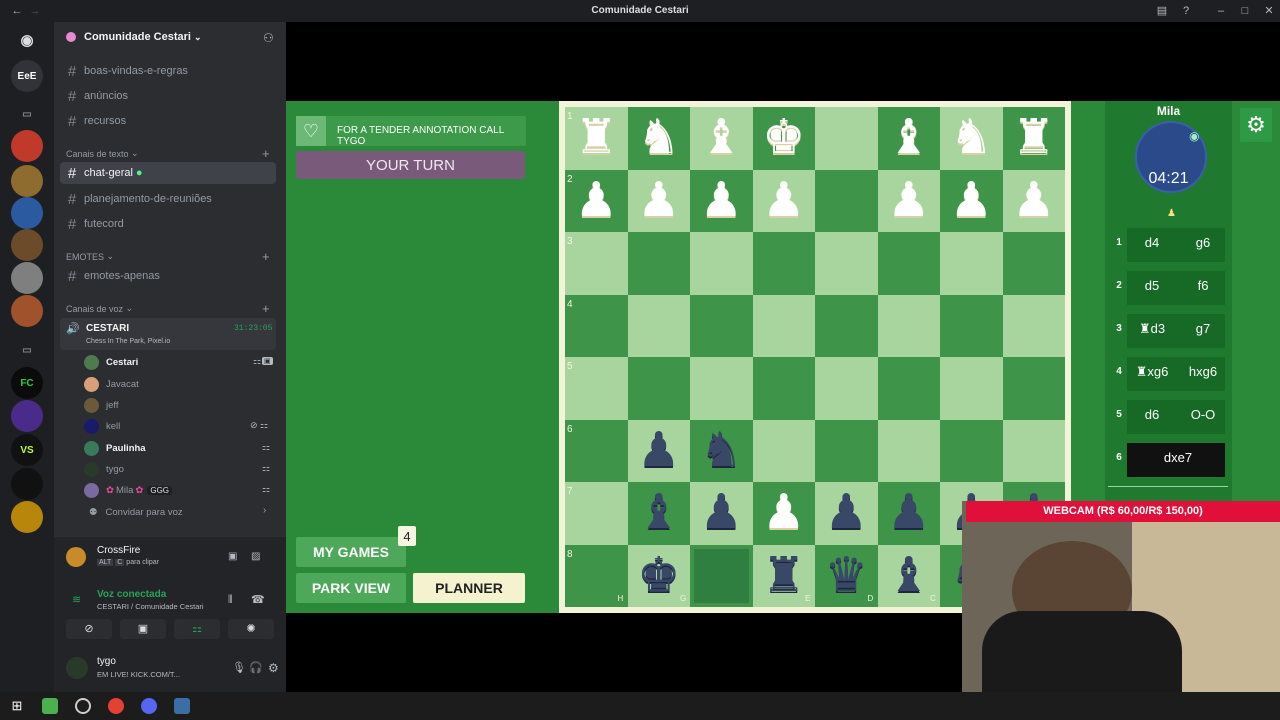 The width and height of the screenshot is (1280, 720). I want to click on black-move: f6, so click(1203, 285).